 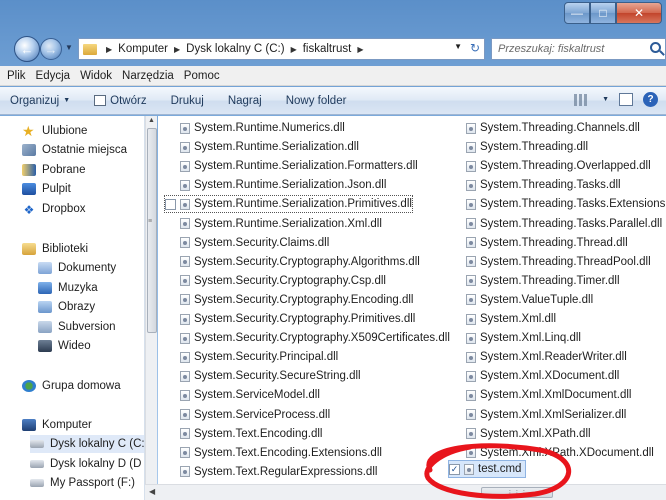 I want to click on scroll-thumb, so click(x=152, y=230).